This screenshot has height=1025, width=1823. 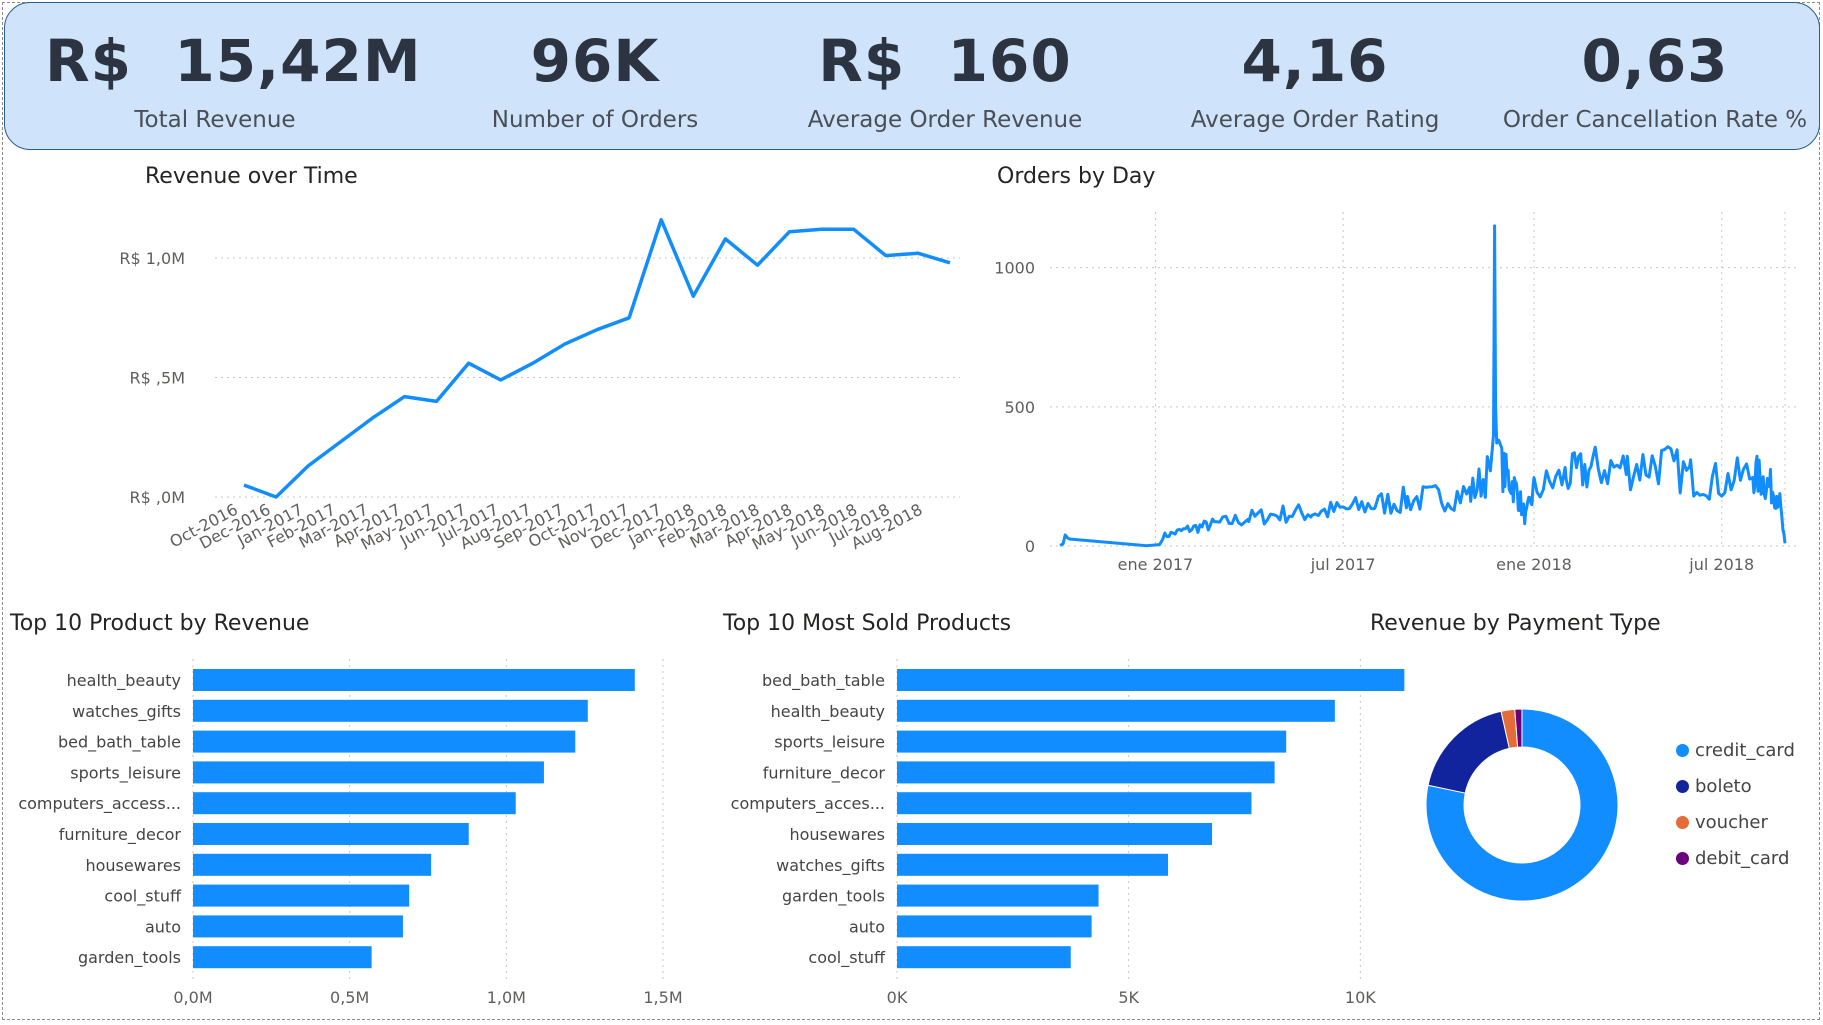 What do you see at coordinates (1468, 752) in the screenshot?
I see `donut-slice-boleto` at bounding box center [1468, 752].